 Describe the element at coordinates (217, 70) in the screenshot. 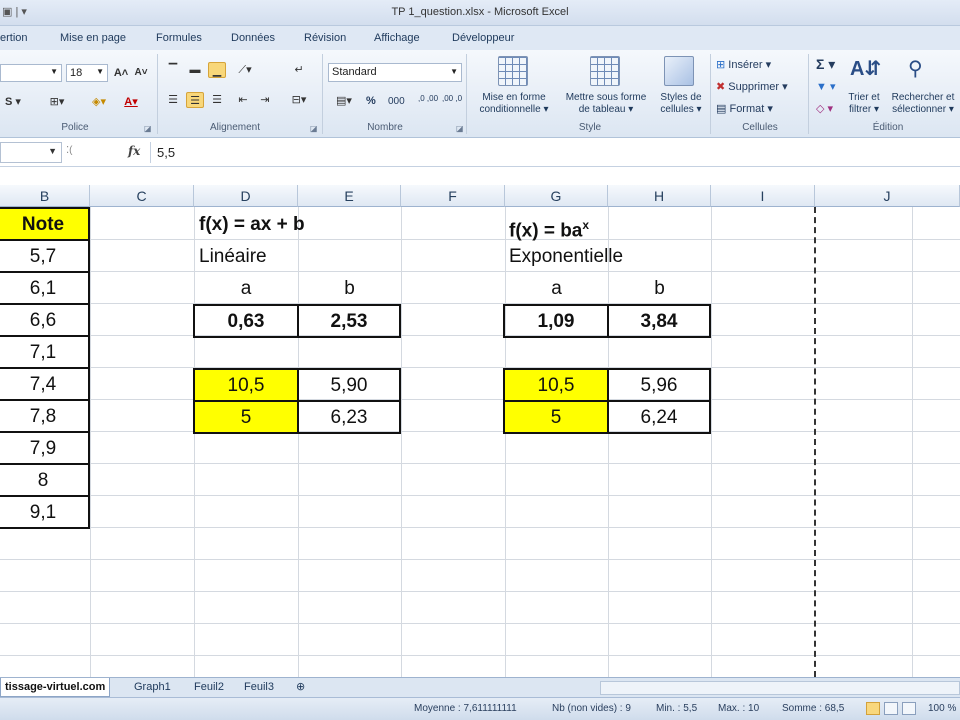

I see `align-bottom-icon: ▁` at that location.